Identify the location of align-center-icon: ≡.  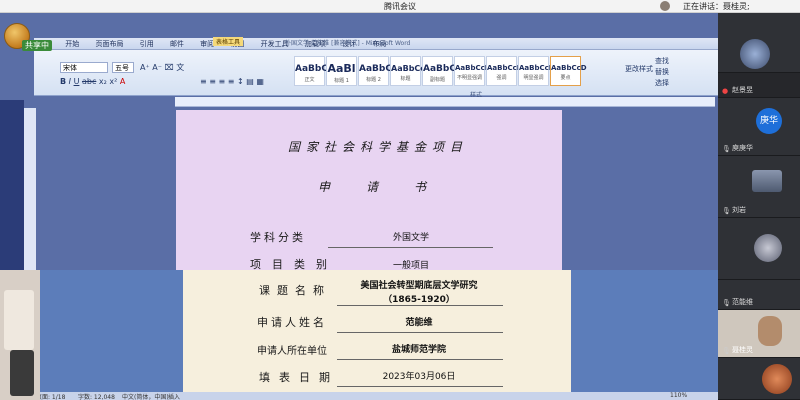
(212, 81).